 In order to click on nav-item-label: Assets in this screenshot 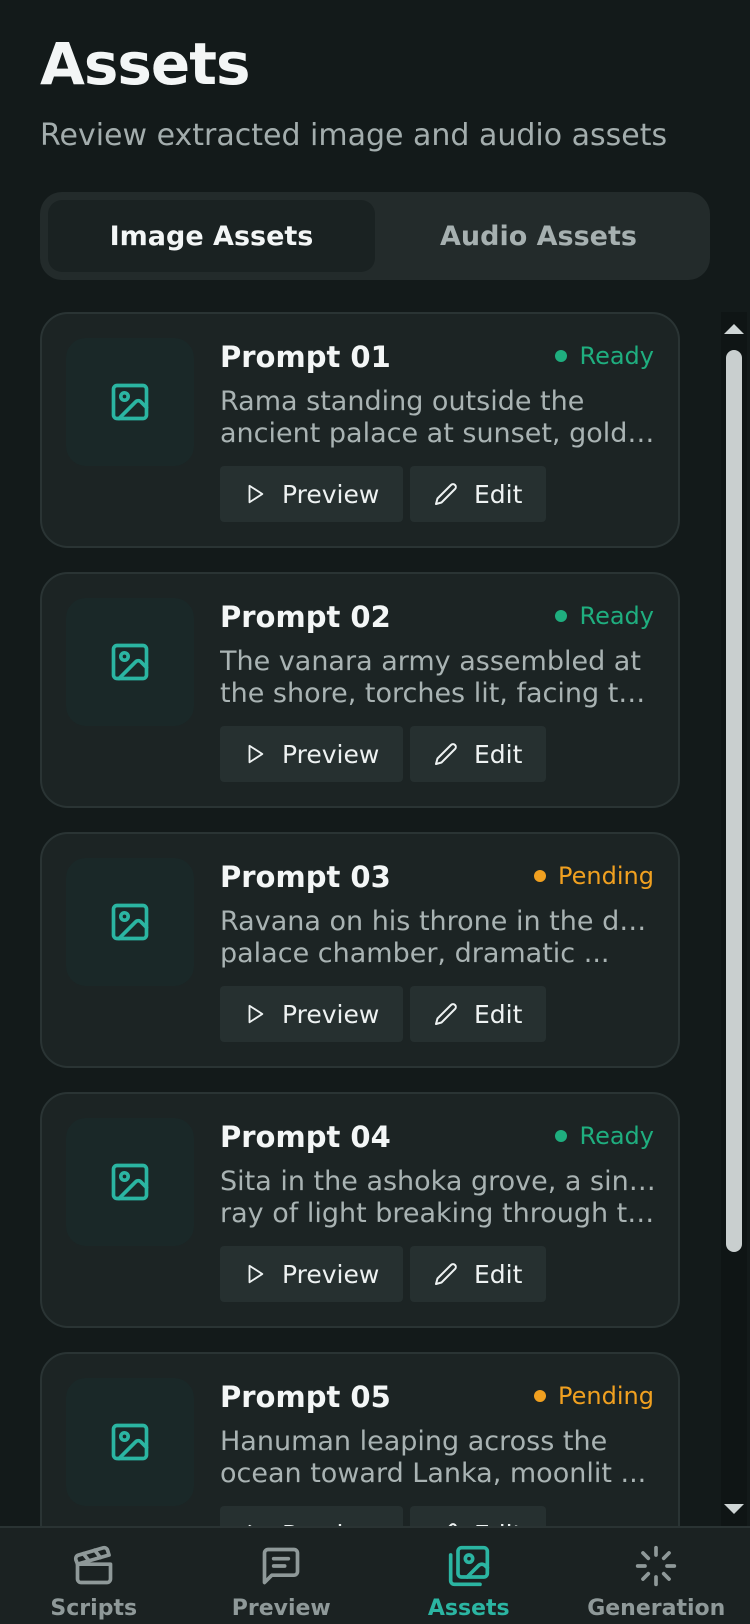, I will do `click(468, 1608)`.